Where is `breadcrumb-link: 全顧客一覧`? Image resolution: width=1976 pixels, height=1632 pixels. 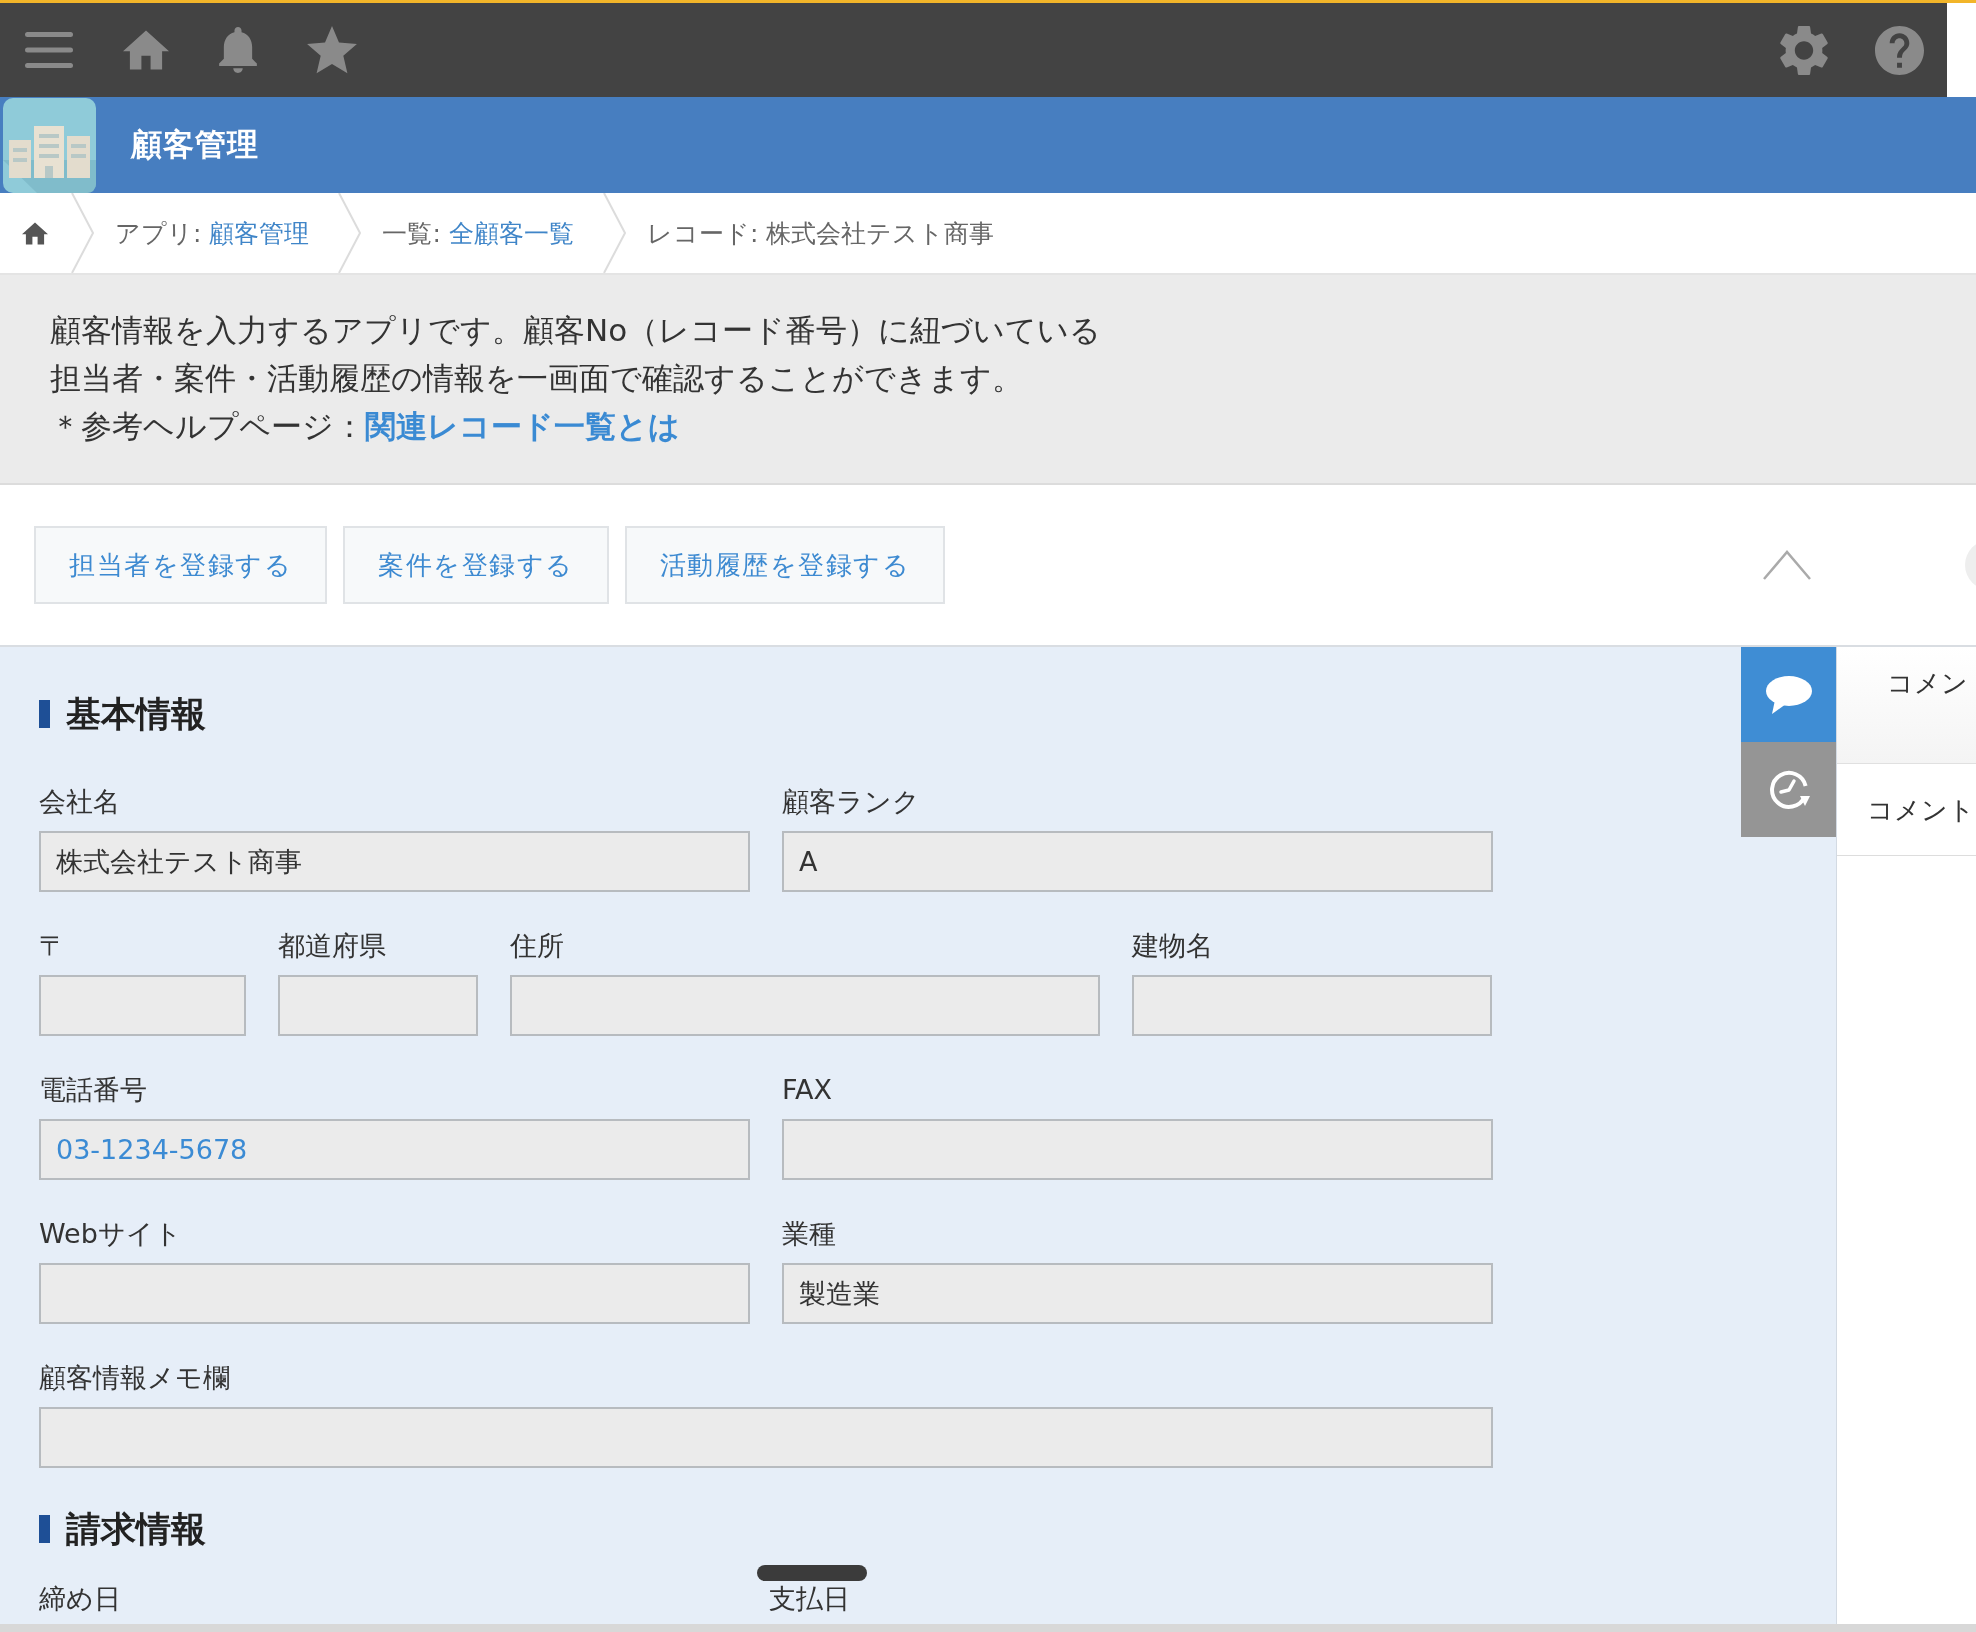
breadcrumb-link: 全顧客一覧 is located at coordinates (511, 233).